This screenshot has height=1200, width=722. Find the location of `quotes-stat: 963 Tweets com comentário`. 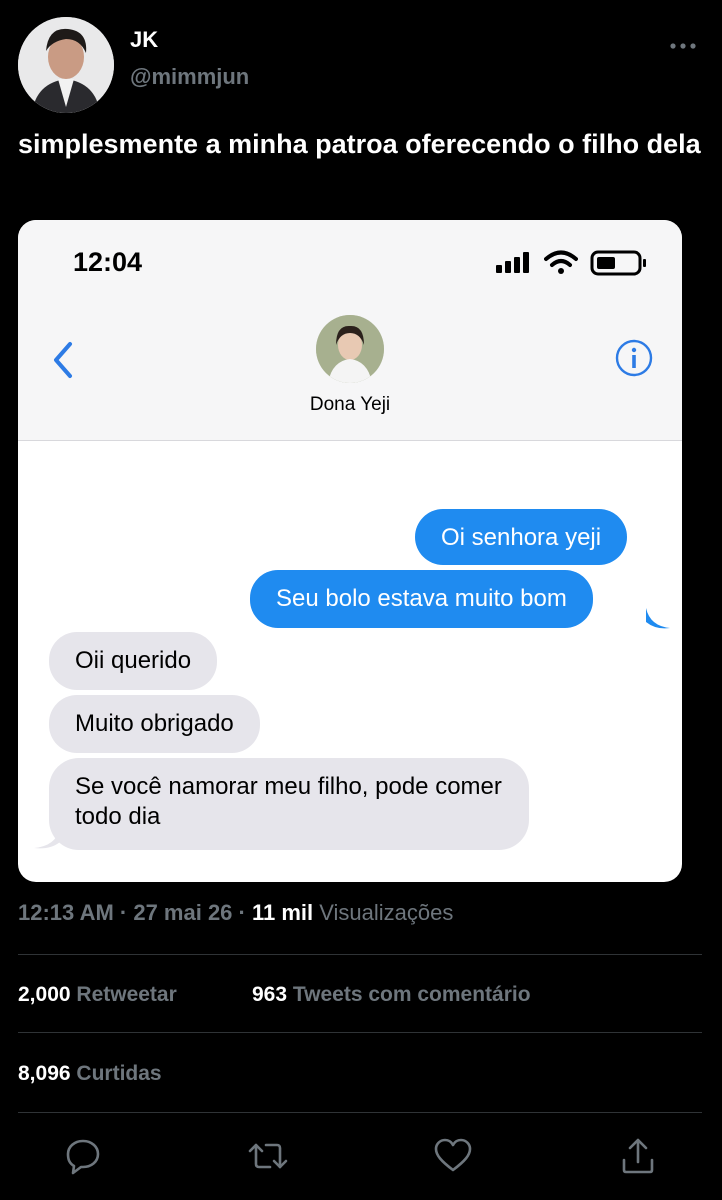

quotes-stat: 963 Tweets com comentário is located at coordinates (391, 995).